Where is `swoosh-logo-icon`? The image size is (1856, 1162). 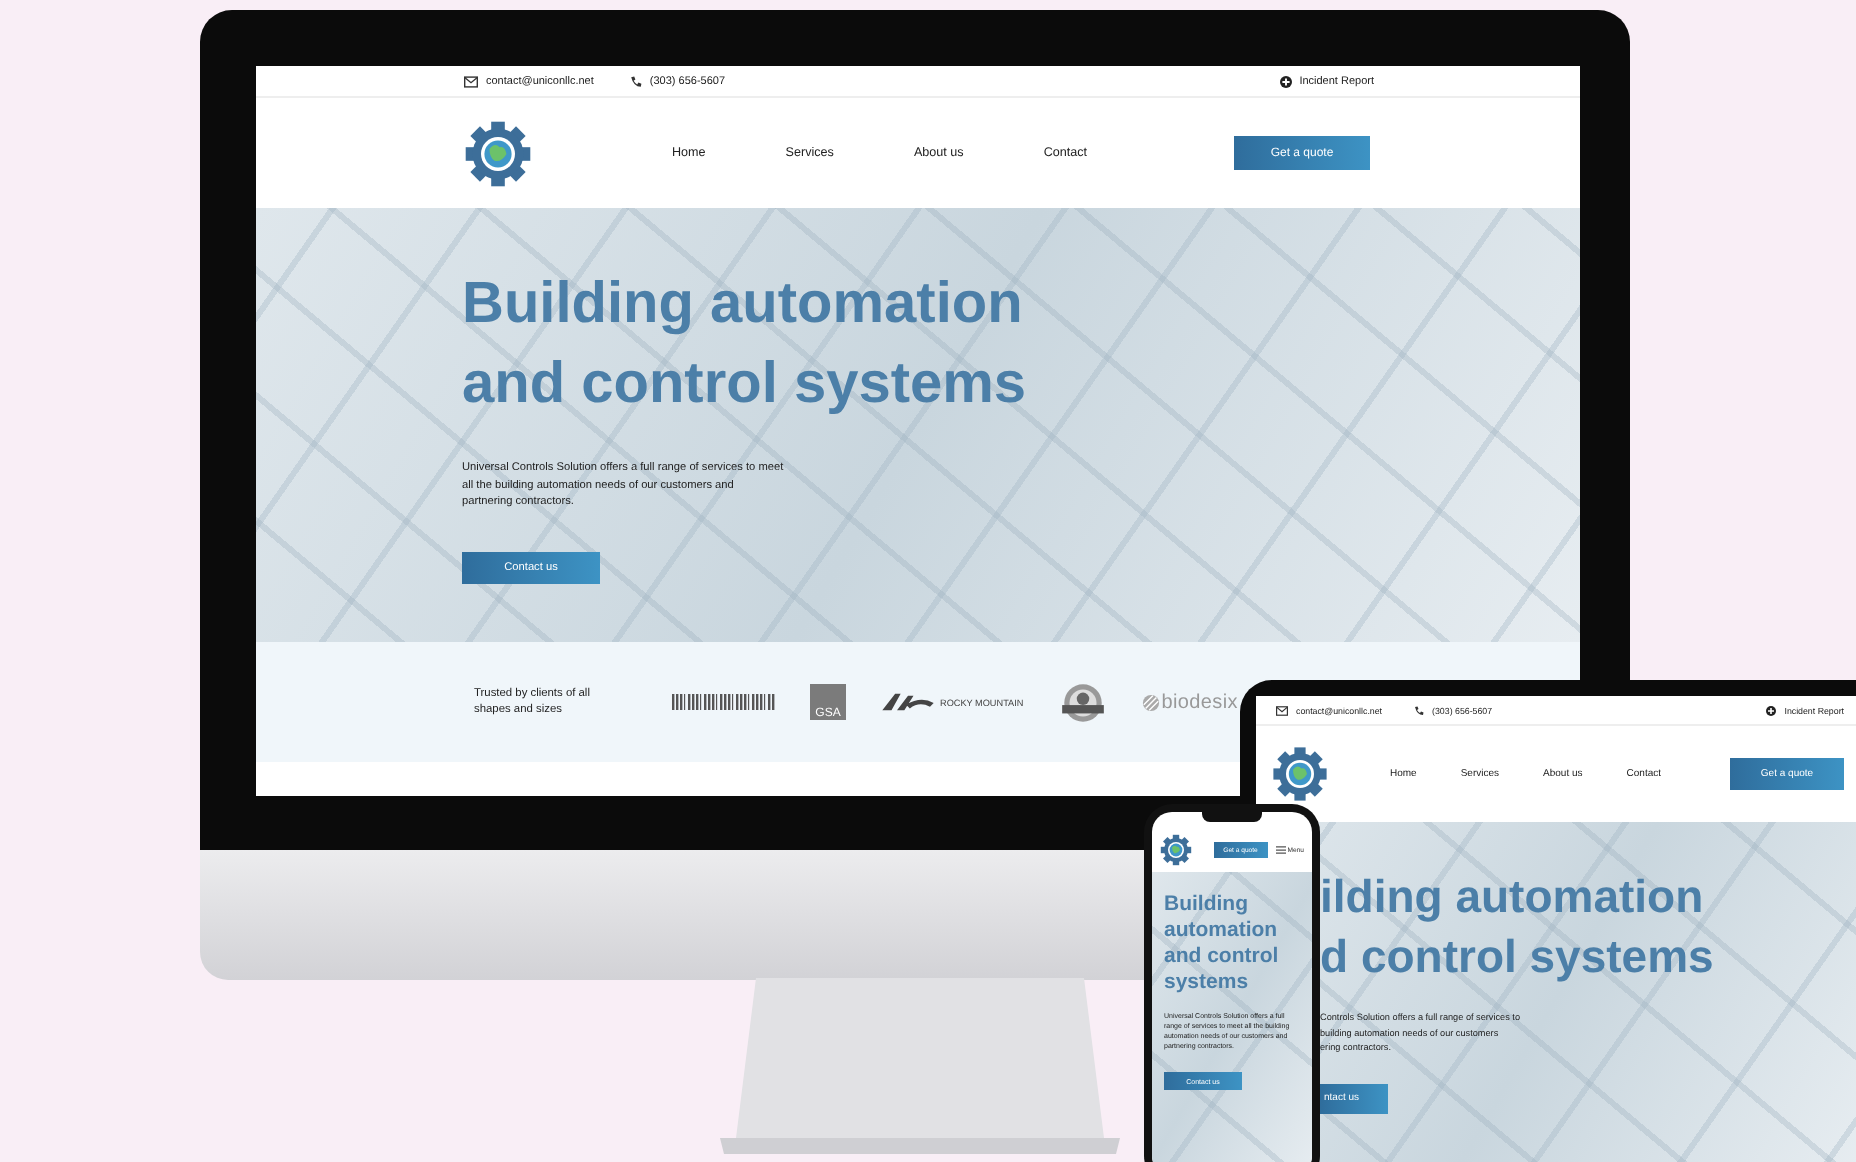 swoosh-logo-icon is located at coordinates (908, 702).